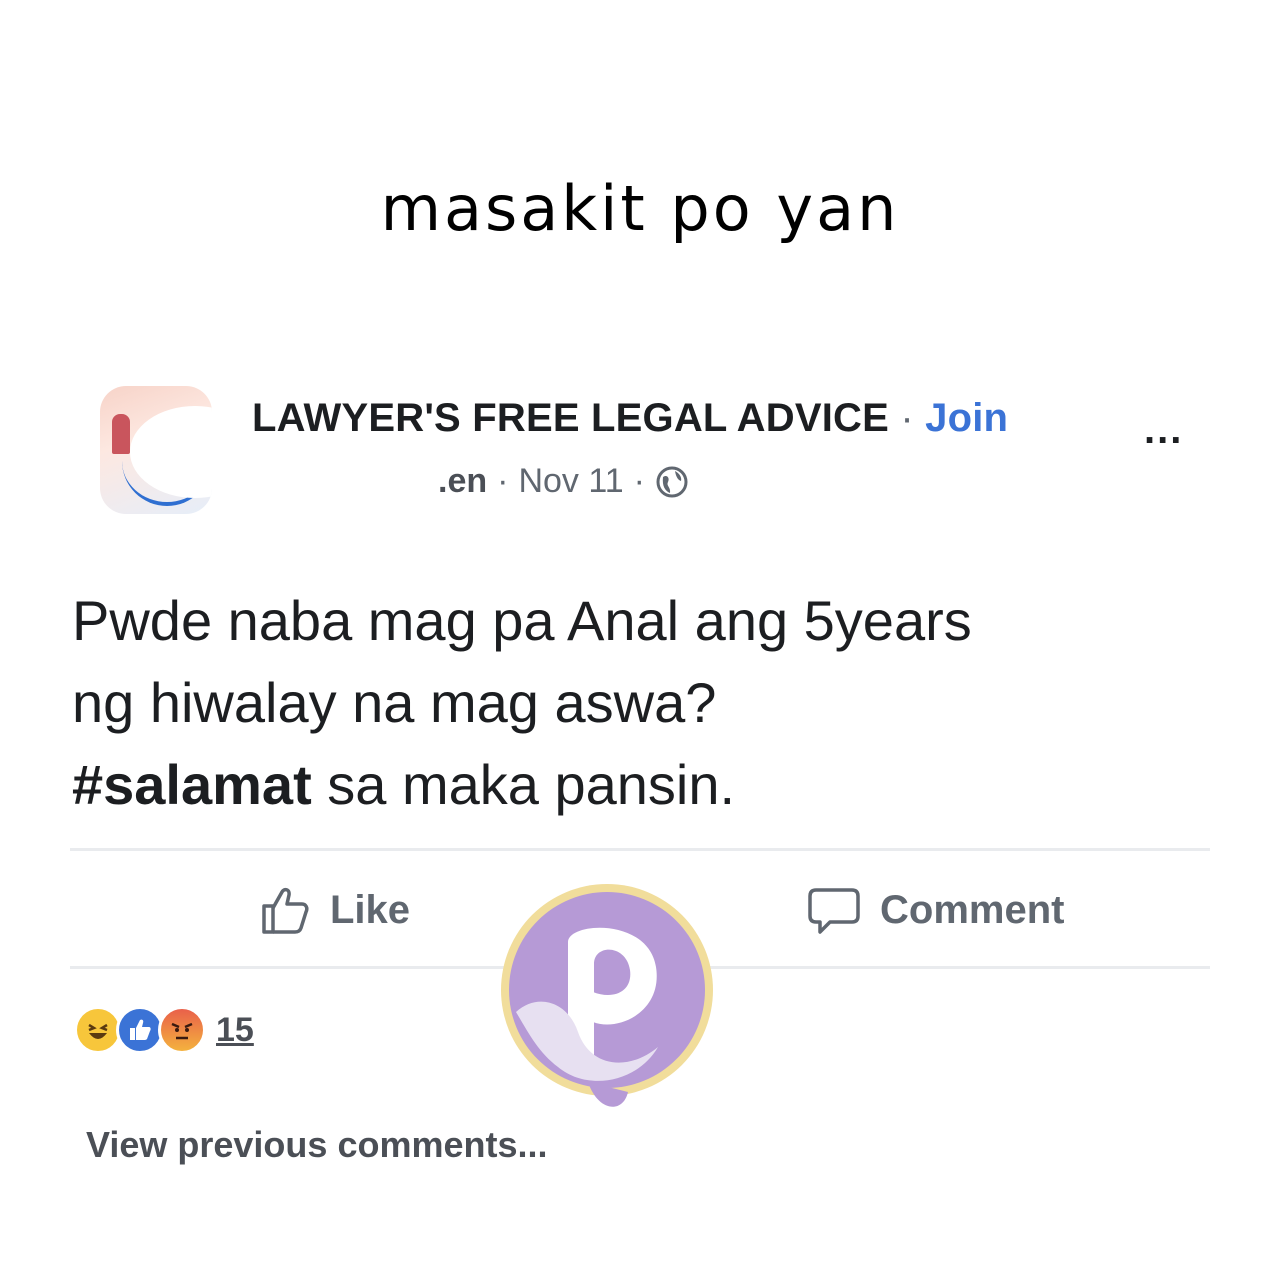  Describe the element at coordinates (192, 784) in the screenshot. I see `hashtag-link: #salamat` at that location.